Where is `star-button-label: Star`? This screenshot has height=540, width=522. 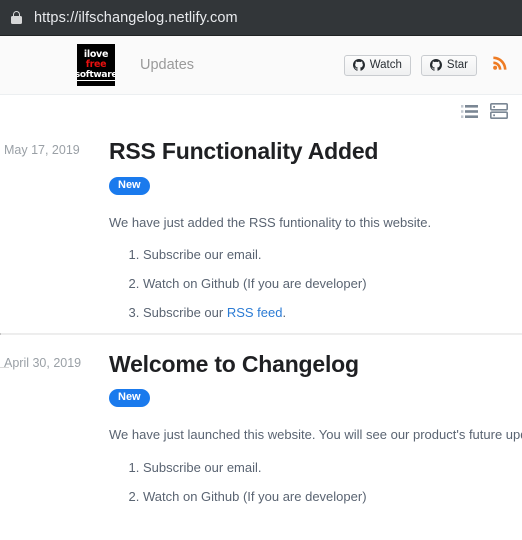 star-button-label: Star is located at coordinates (457, 65).